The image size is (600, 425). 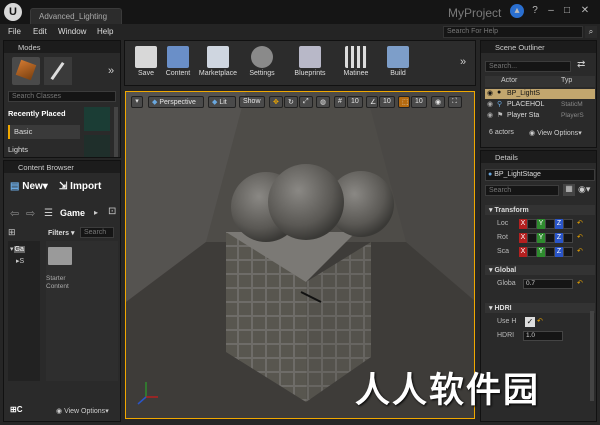 I want to click on folder-list-icon: ☰, so click(x=48, y=213).